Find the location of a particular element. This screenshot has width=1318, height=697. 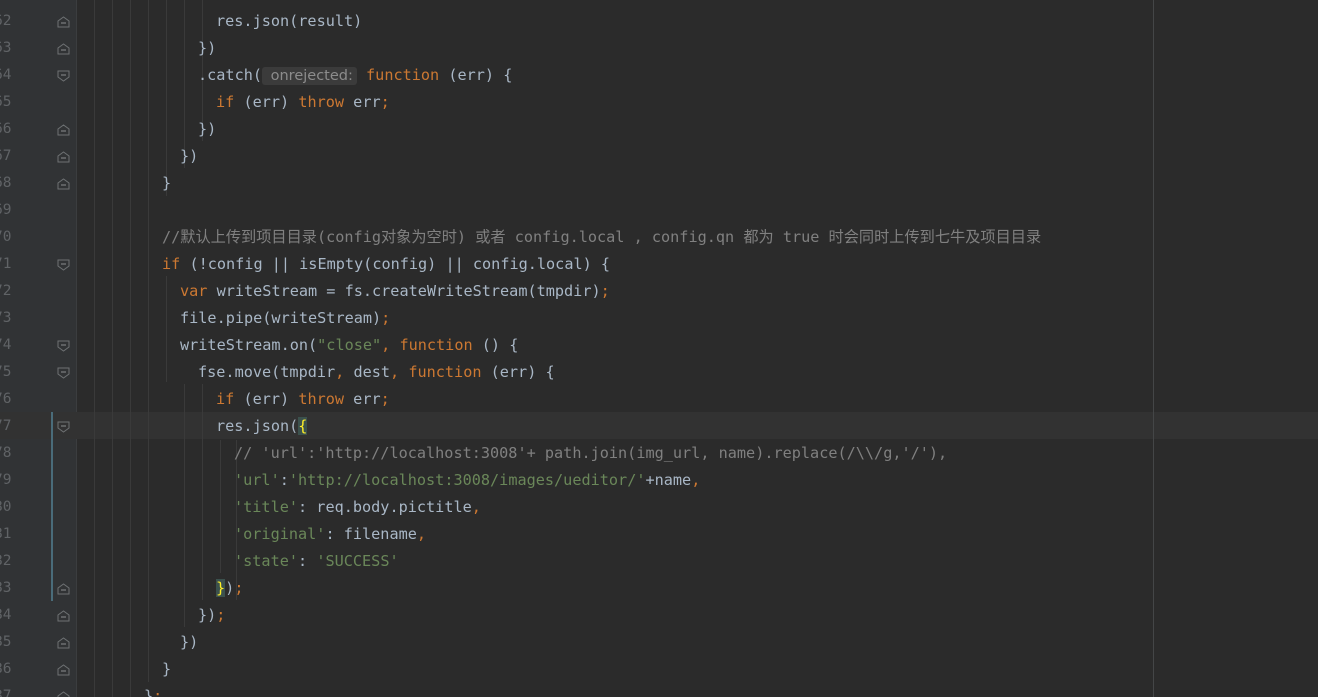

code-token: : req.body.pictitle is located at coordinates (385, 507).